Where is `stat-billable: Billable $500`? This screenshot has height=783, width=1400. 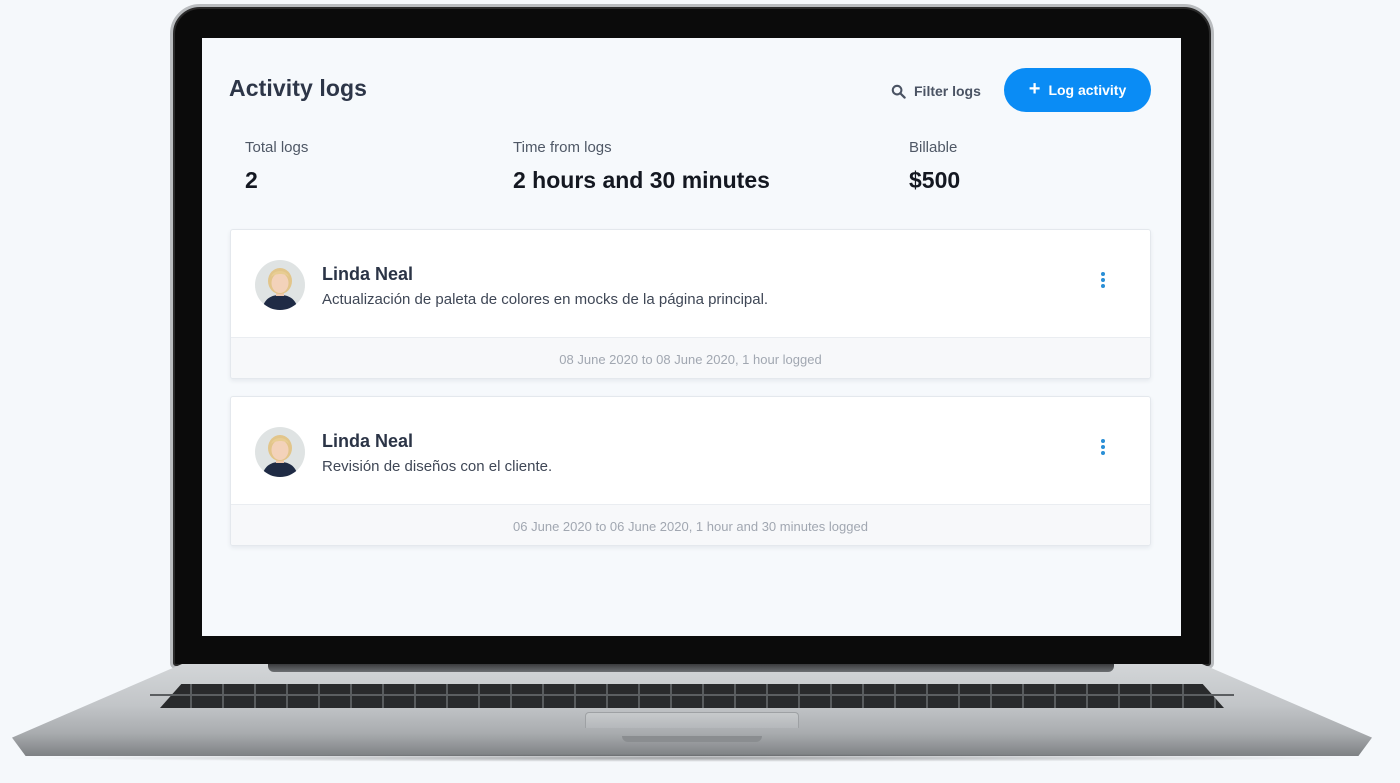 stat-billable: Billable $500 is located at coordinates (934, 166).